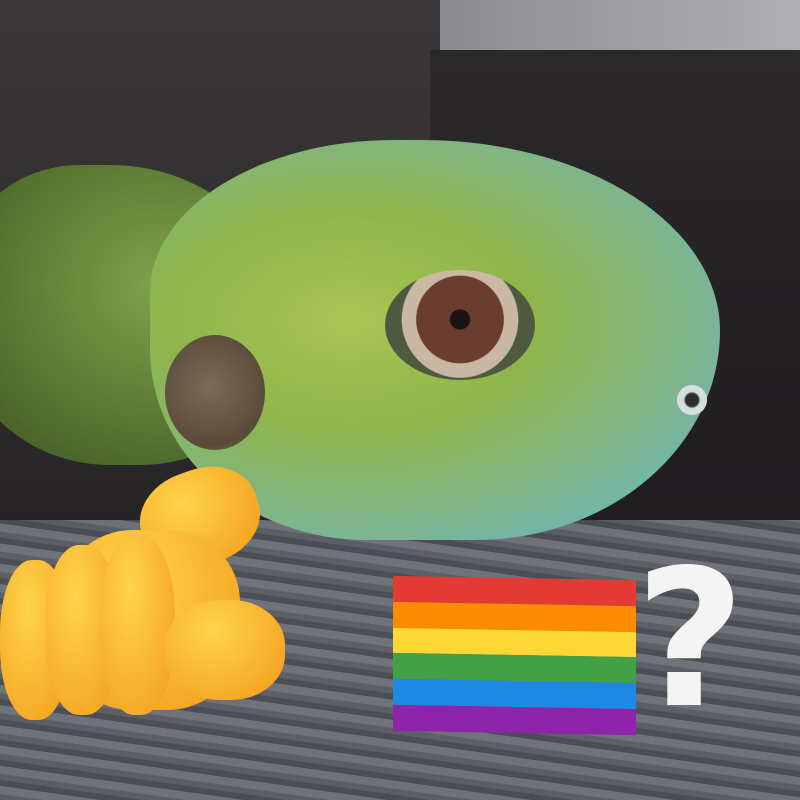  I want to click on flag-stripe, so click(514, 719).